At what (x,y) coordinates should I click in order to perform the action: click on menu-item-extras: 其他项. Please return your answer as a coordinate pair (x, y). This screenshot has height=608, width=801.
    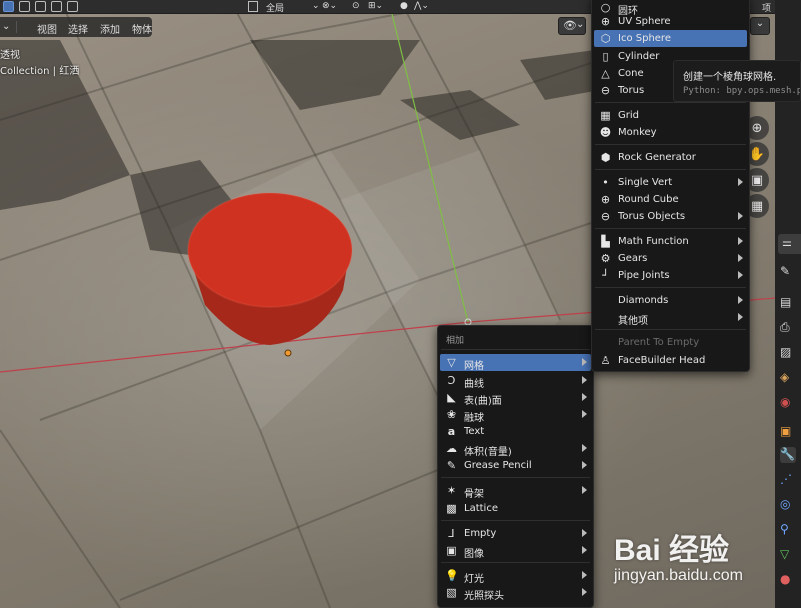
    Looking at the image, I should click on (670, 318).